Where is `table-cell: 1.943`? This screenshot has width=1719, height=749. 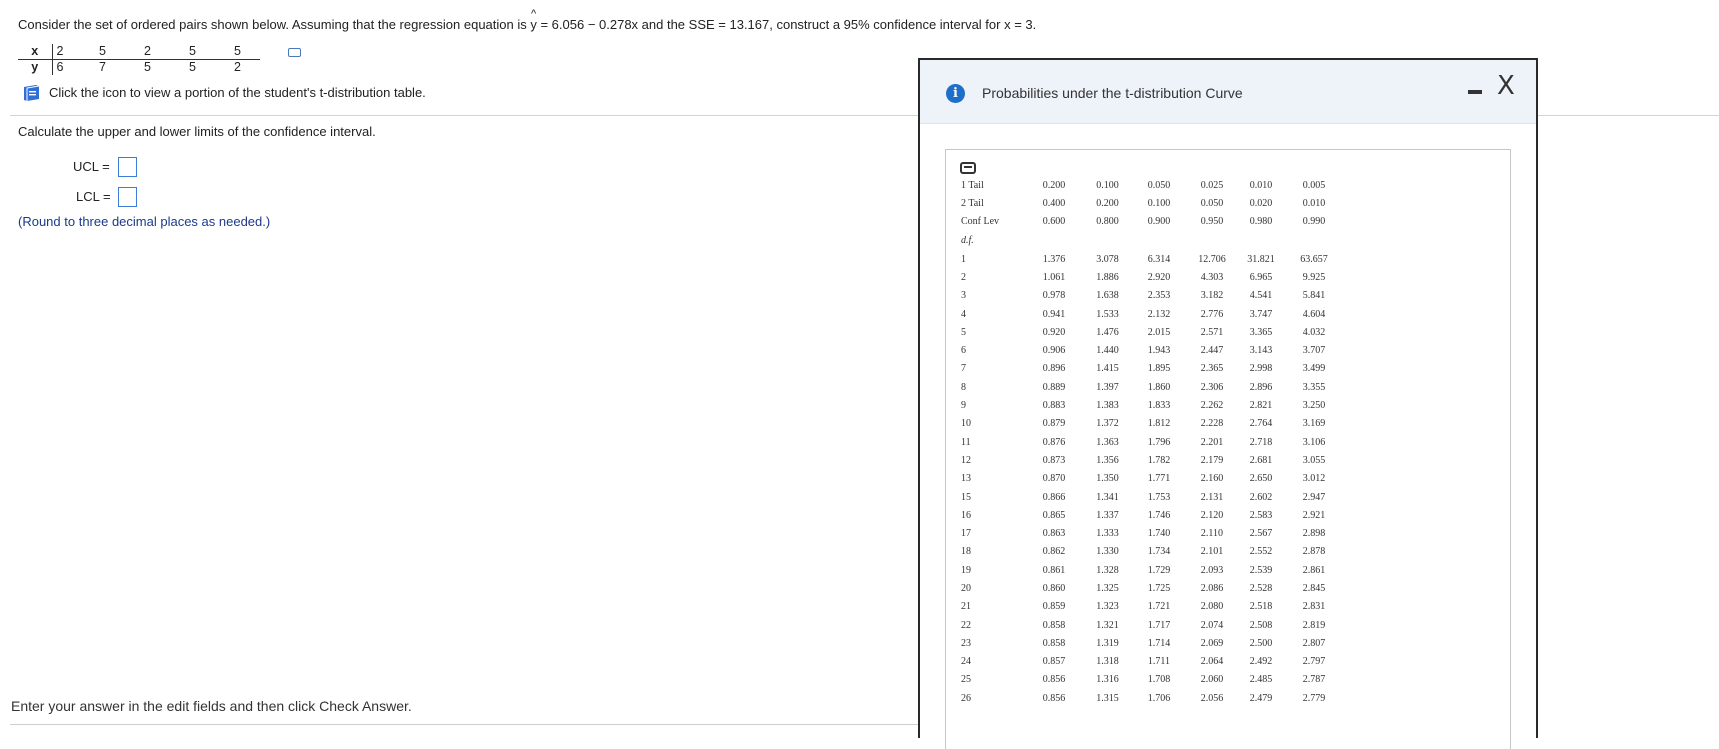 table-cell: 1.943 is located at coordinates (1159, 351).